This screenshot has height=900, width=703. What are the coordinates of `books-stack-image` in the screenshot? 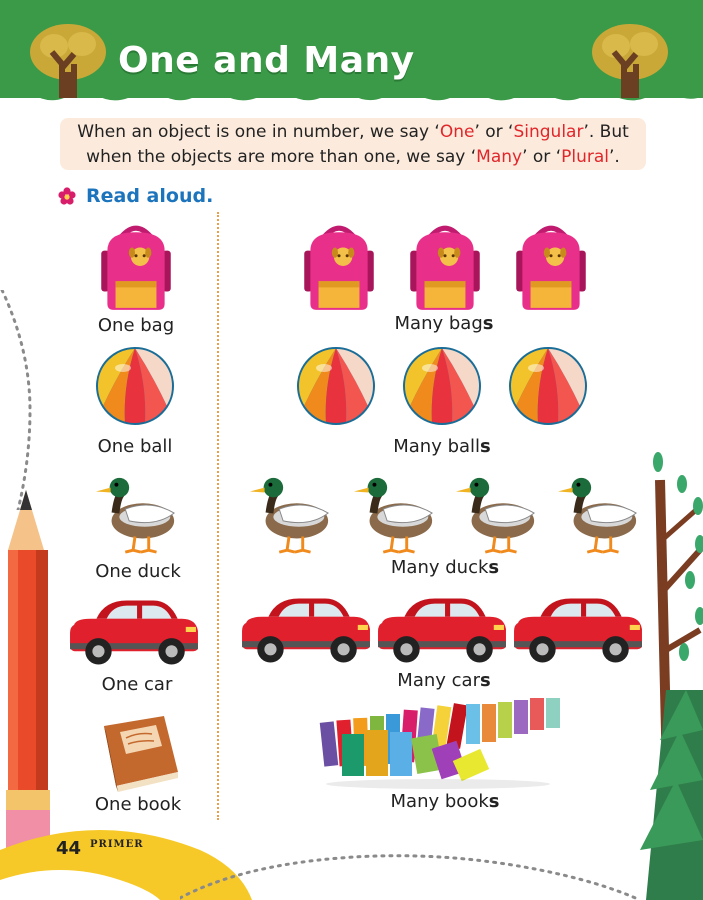 It's located at (439, 743).